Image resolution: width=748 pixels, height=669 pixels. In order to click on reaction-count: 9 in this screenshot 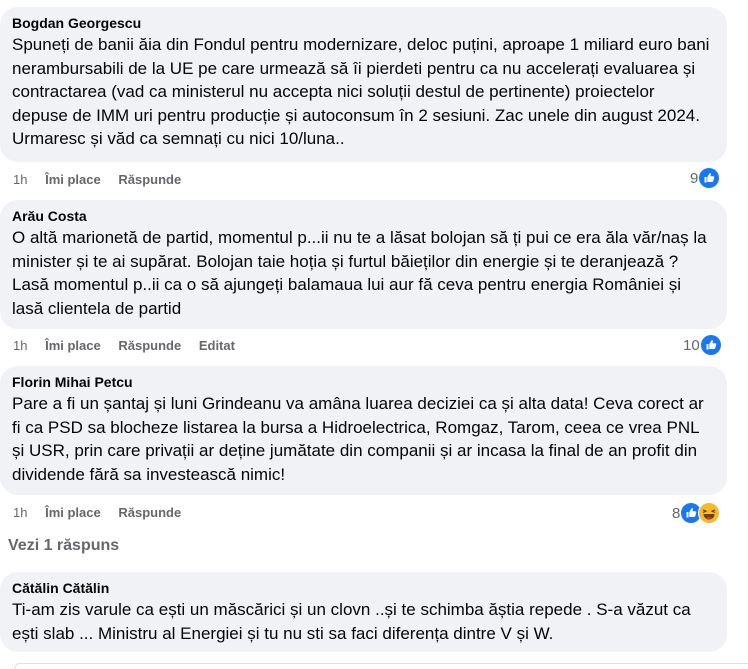, I will do `click(694, 178)`.